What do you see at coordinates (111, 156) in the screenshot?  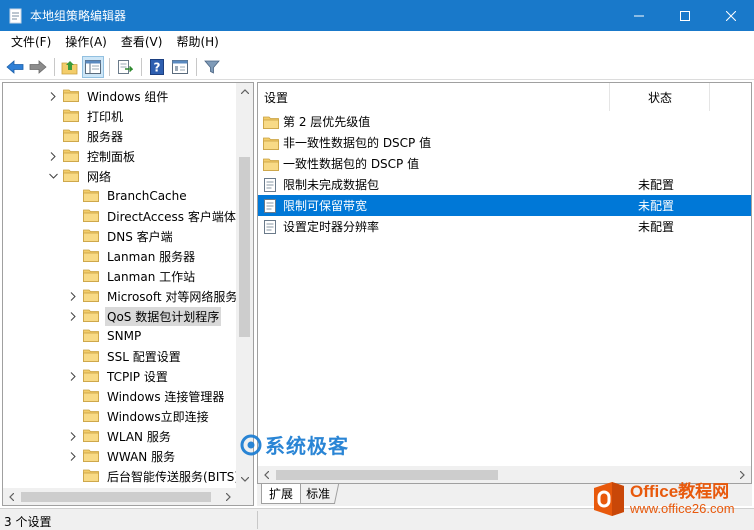 I see `tree-item-label: 控制面板` at bounding box center [111, 156].